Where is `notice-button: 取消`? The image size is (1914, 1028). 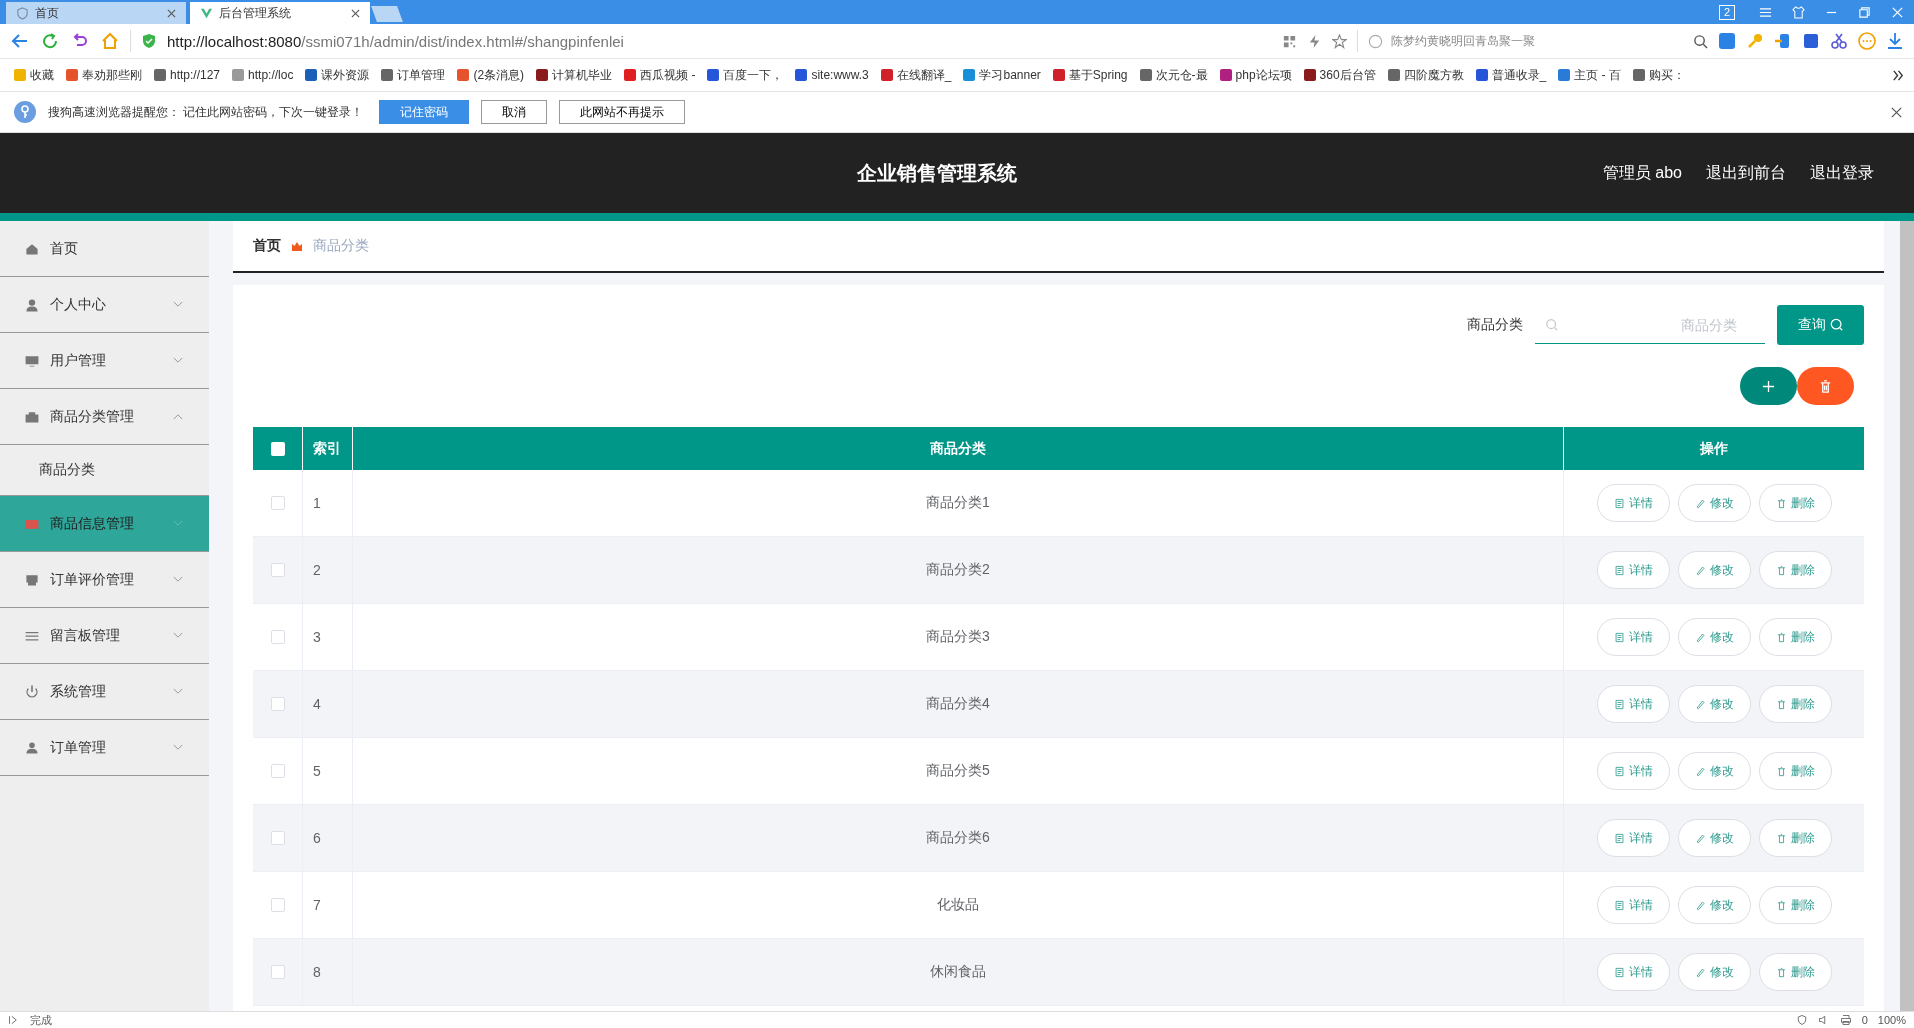 notice-button: 取消 is located at coordinates (514, 112).